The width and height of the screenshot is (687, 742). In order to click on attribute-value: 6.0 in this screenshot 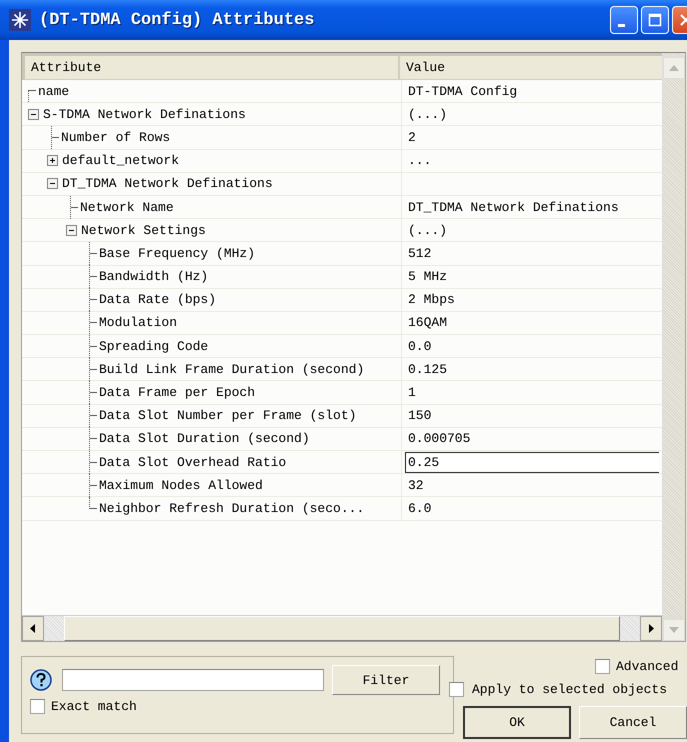, I will do `click(420, 508)`.